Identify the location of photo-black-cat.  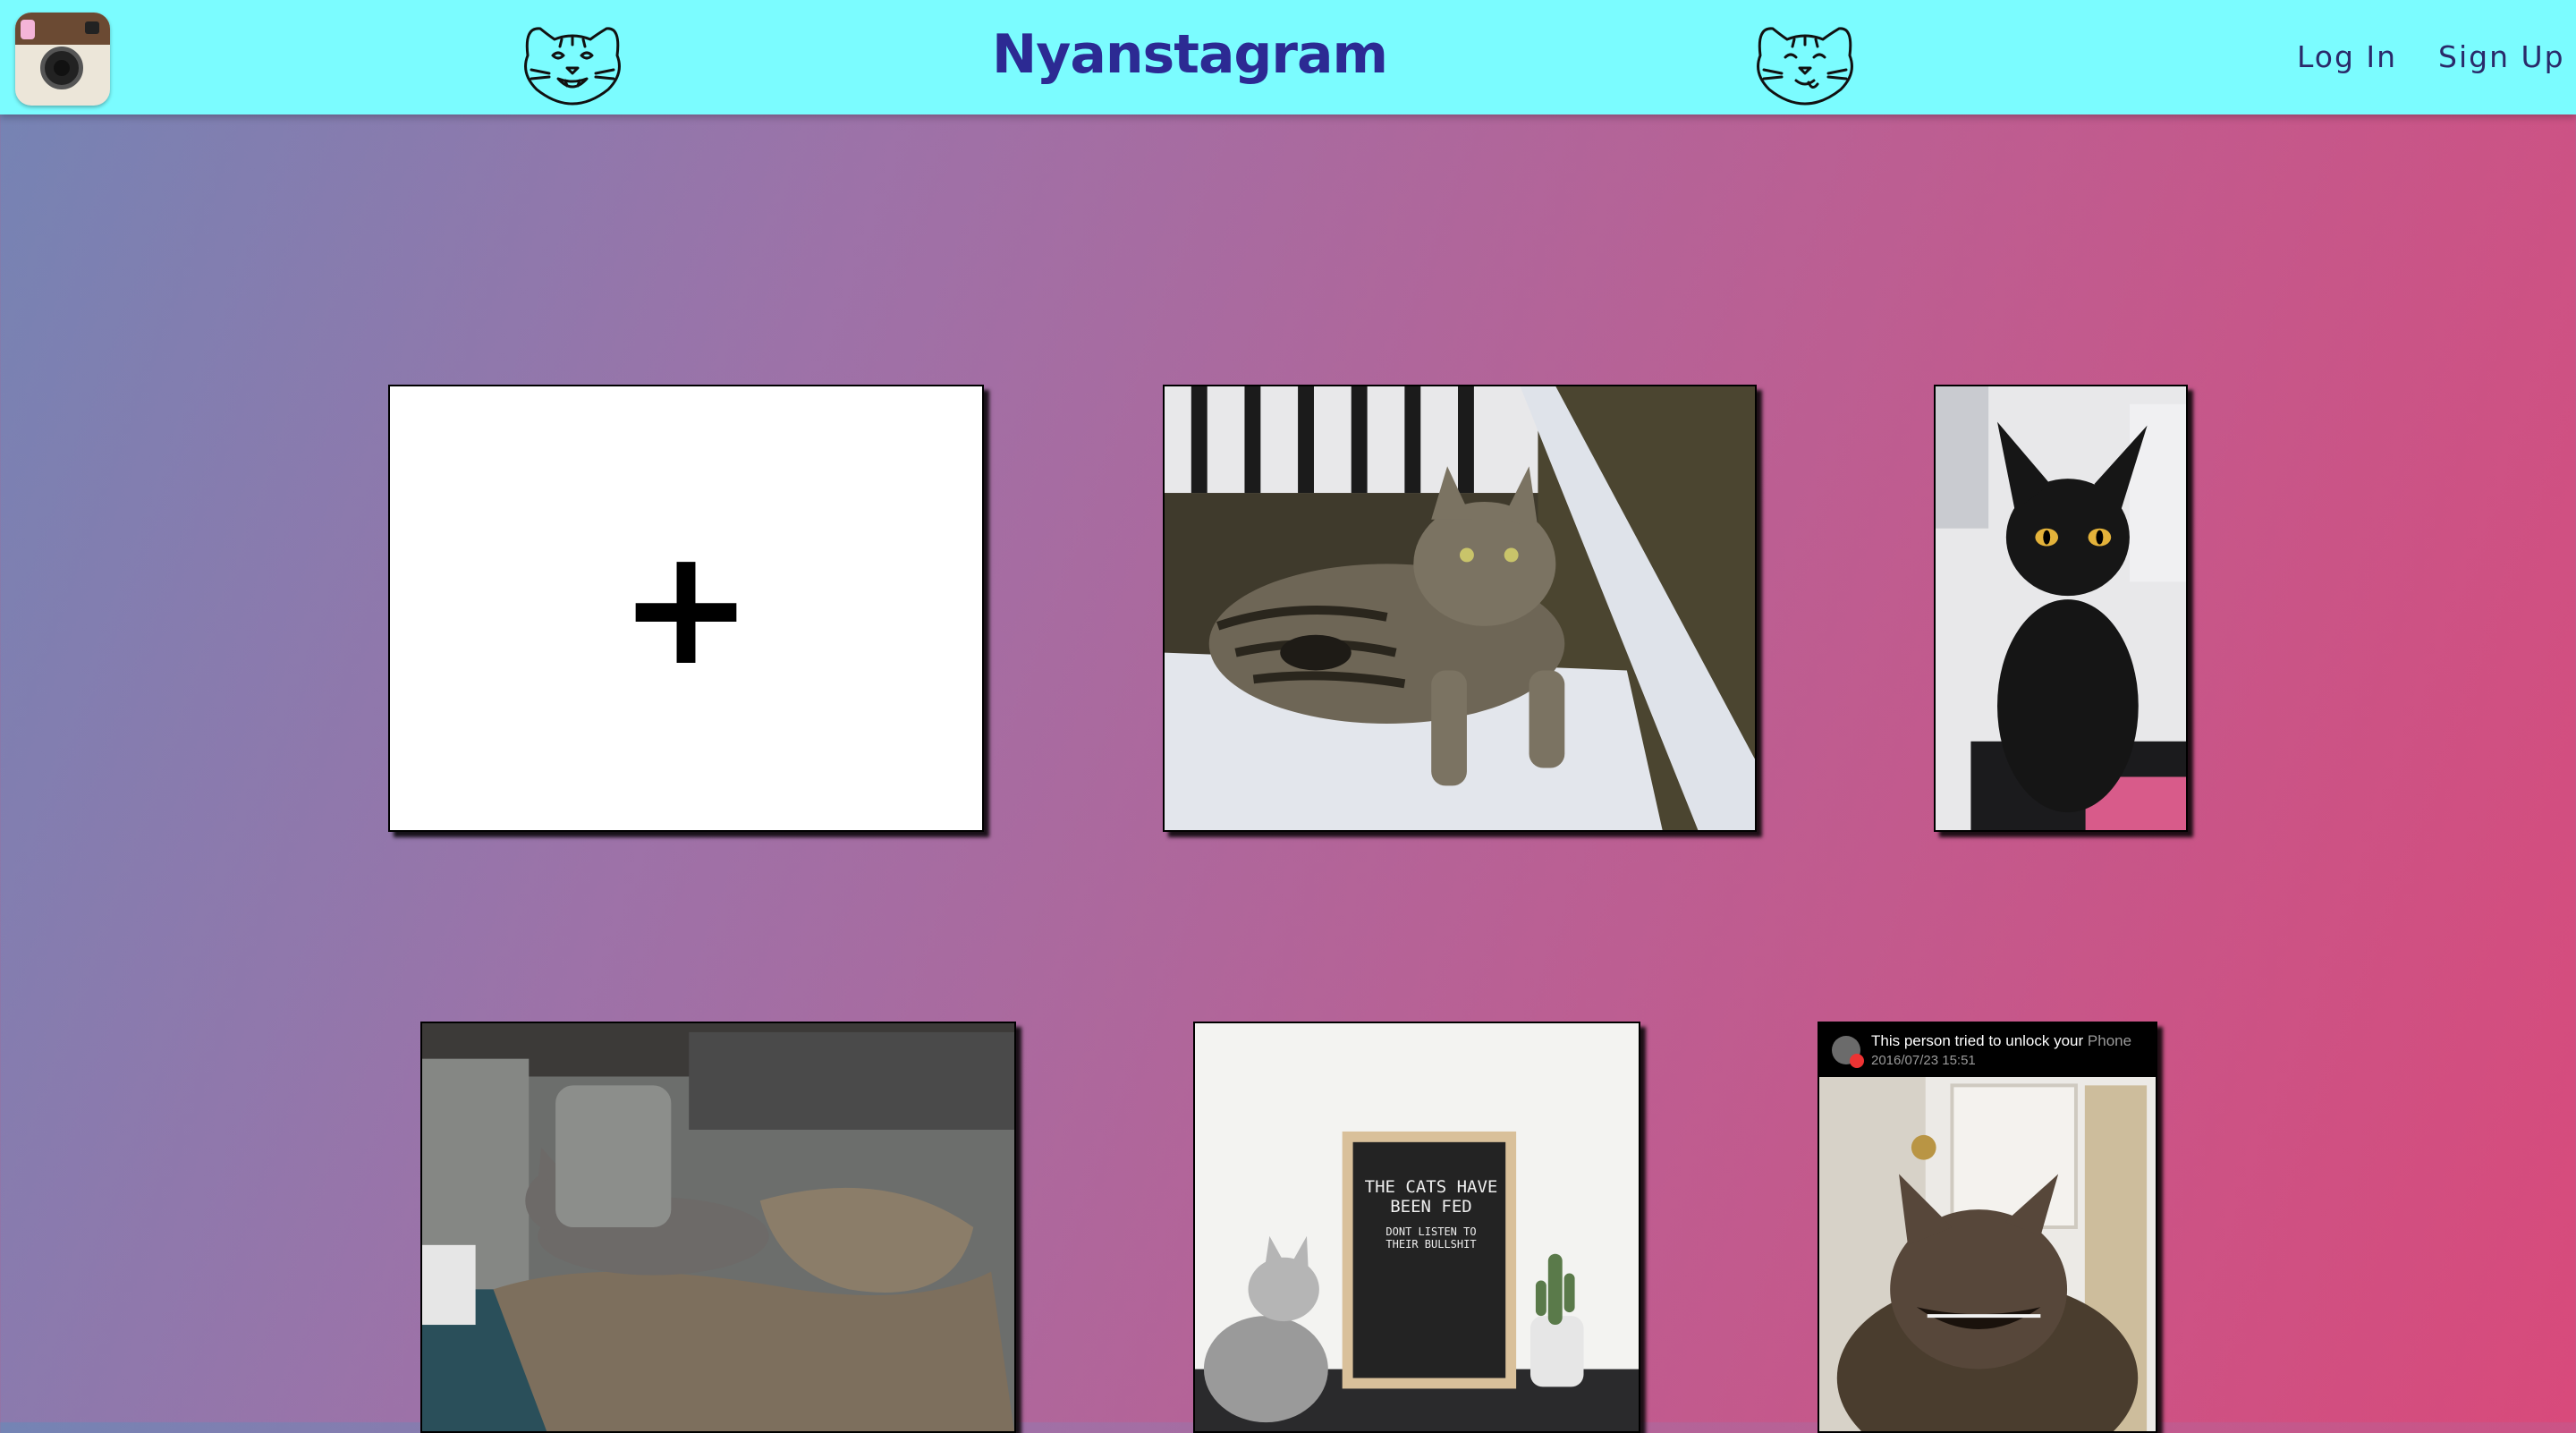
(2061, 608).